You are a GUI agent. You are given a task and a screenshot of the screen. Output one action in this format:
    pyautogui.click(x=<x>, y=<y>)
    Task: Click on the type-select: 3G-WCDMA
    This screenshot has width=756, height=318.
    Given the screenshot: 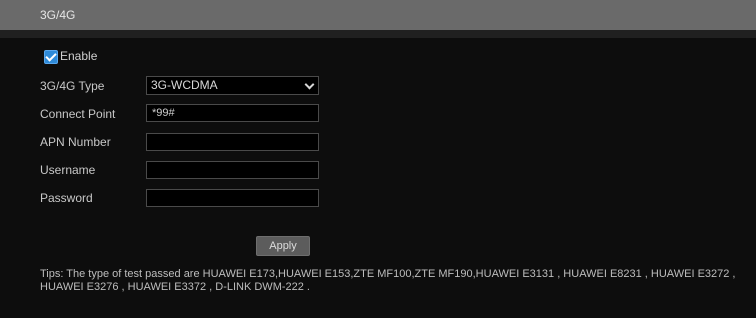 What is the action you would take?
    pyautogui.click(x=232, y=85)
    